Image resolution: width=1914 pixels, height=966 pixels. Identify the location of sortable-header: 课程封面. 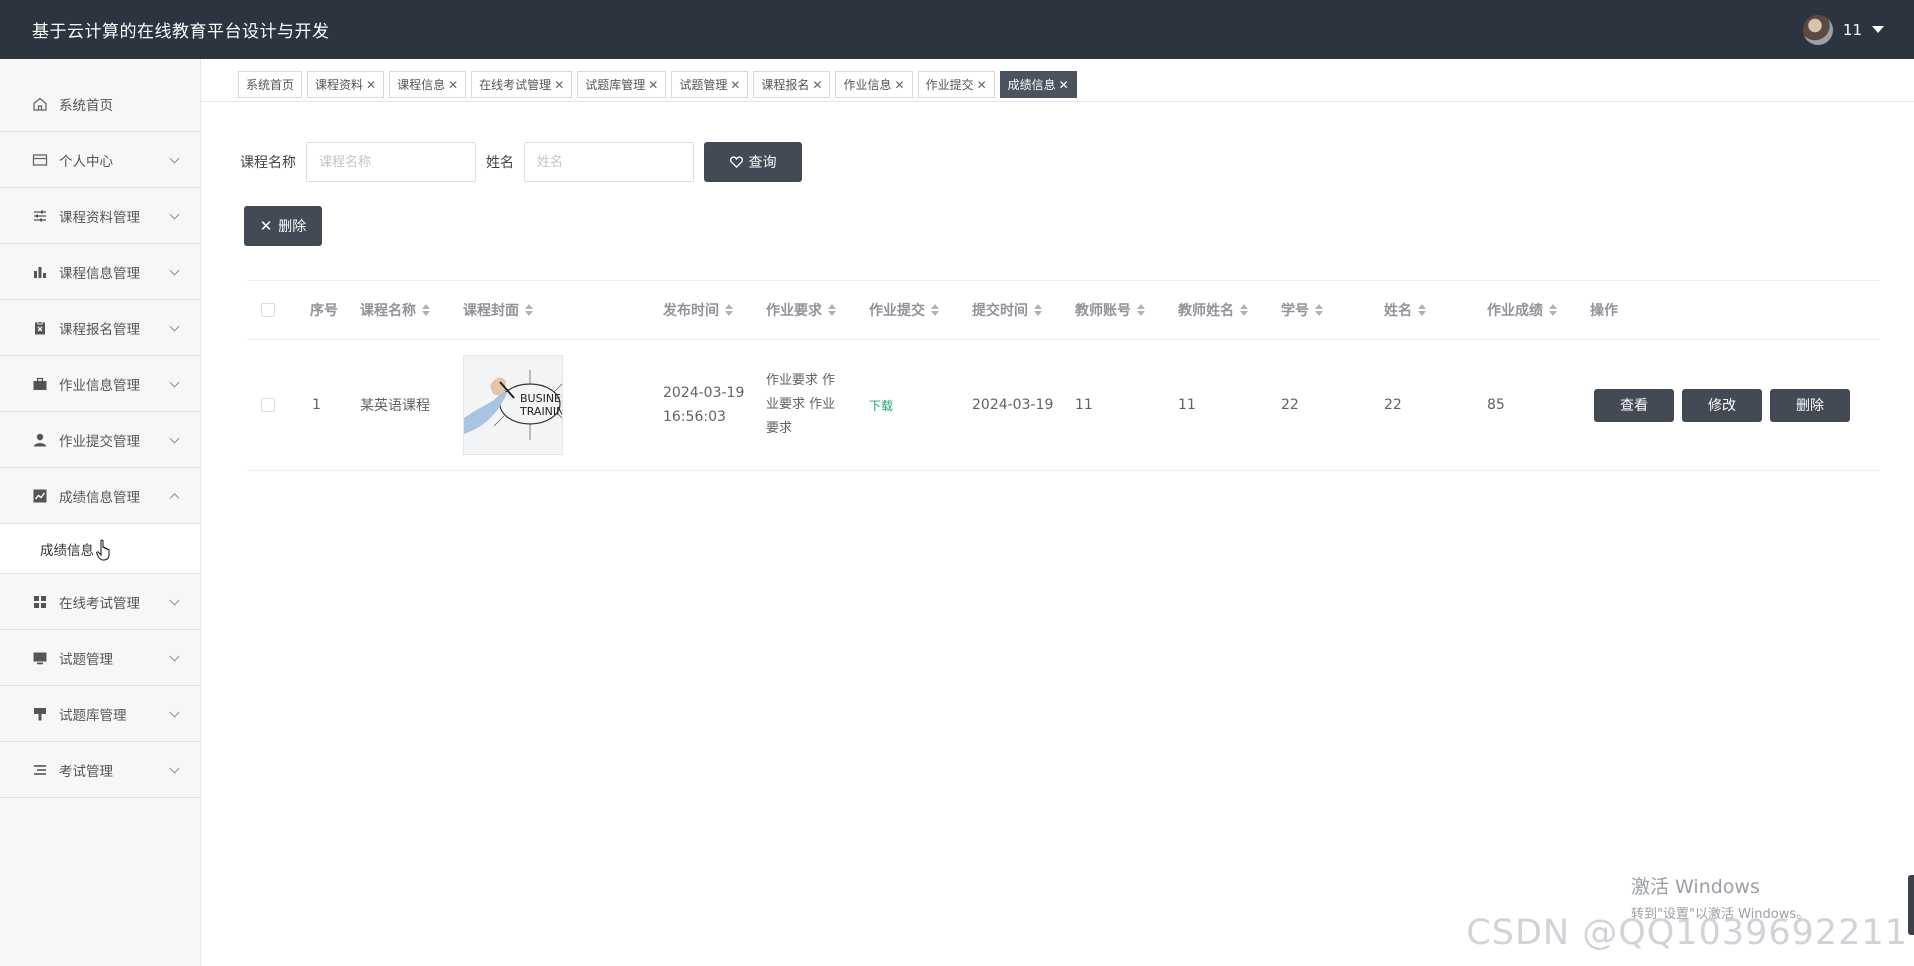
(498, 310).